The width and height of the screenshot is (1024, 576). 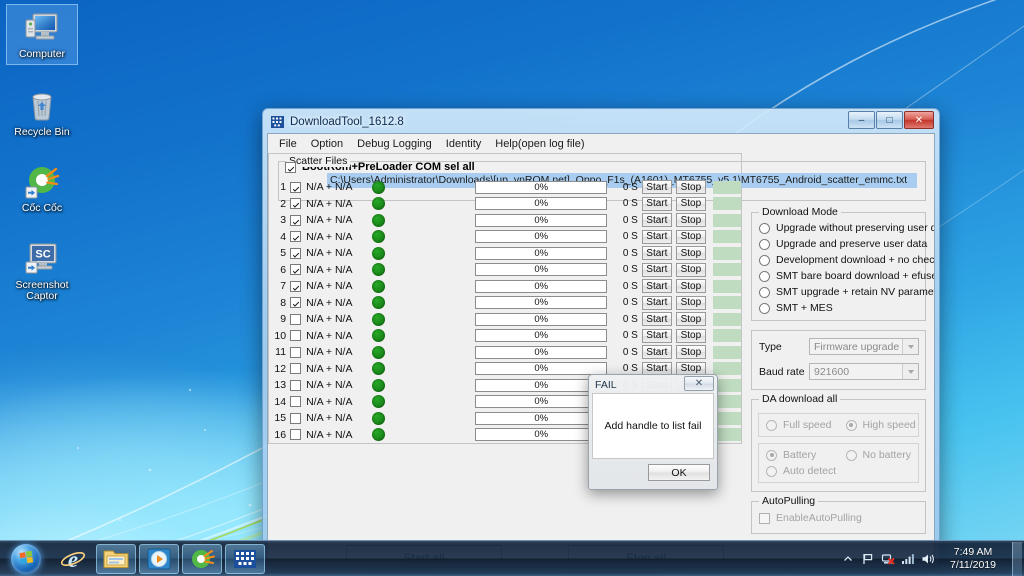 What do you see at coordinates (290, 167) in the screenshot?
I see `select-all-checkbox` at bounding box center [290, 167].